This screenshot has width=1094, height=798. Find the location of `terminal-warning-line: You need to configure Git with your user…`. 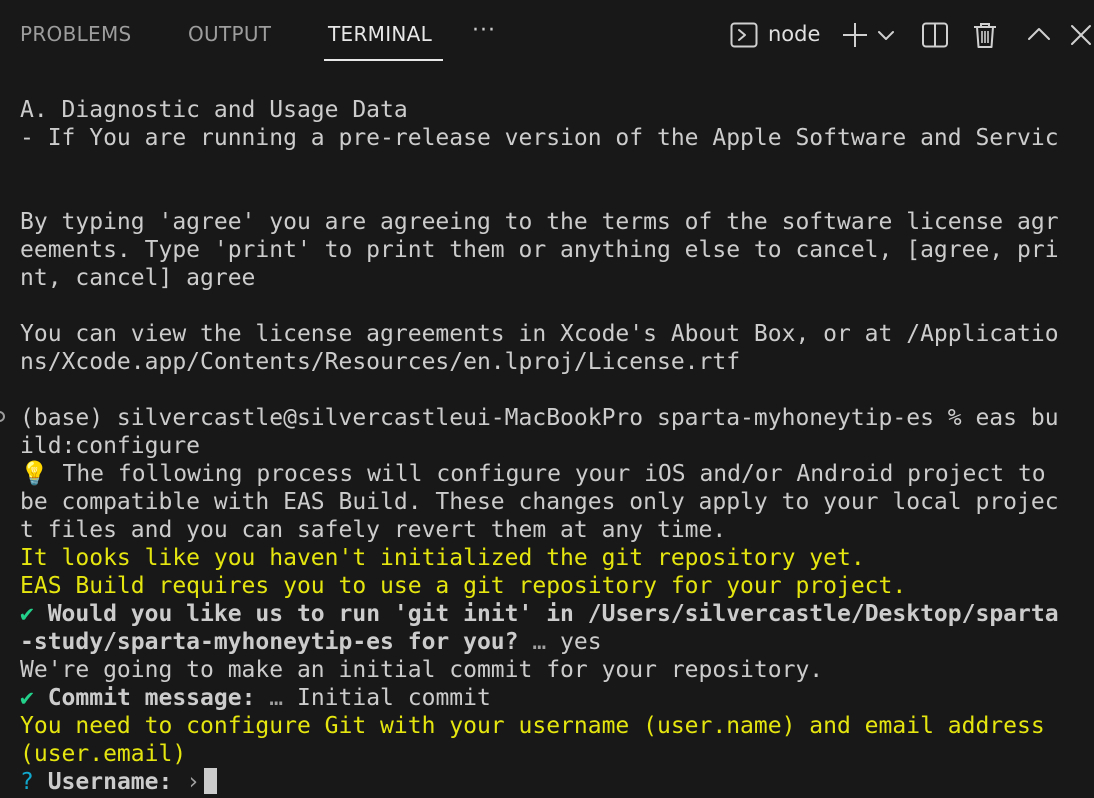

terminal-warning-line: You need to configure Git with your user… is located at coordinates (532, 726).